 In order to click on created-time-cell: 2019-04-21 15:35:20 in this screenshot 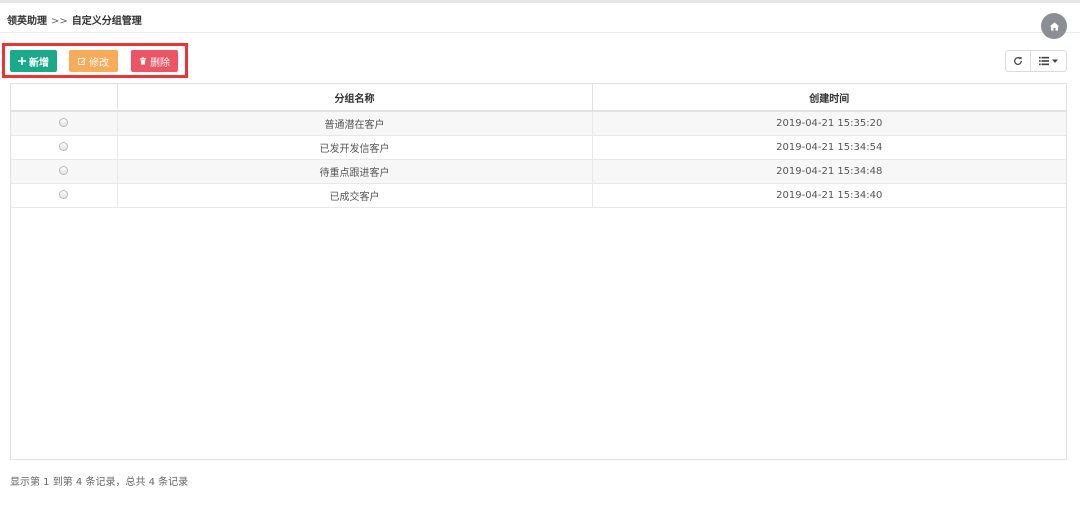, I will do `click(829, 123)`.